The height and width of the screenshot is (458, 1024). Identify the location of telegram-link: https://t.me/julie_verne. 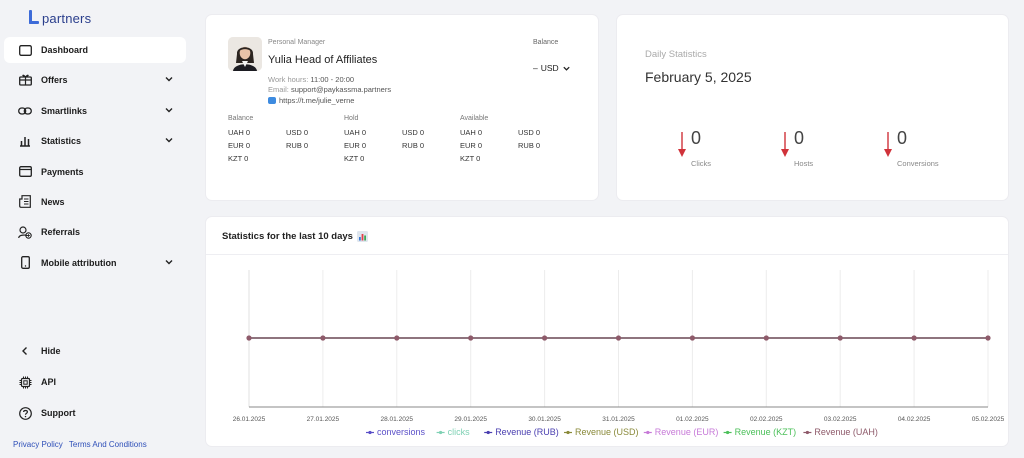
(316, 100).